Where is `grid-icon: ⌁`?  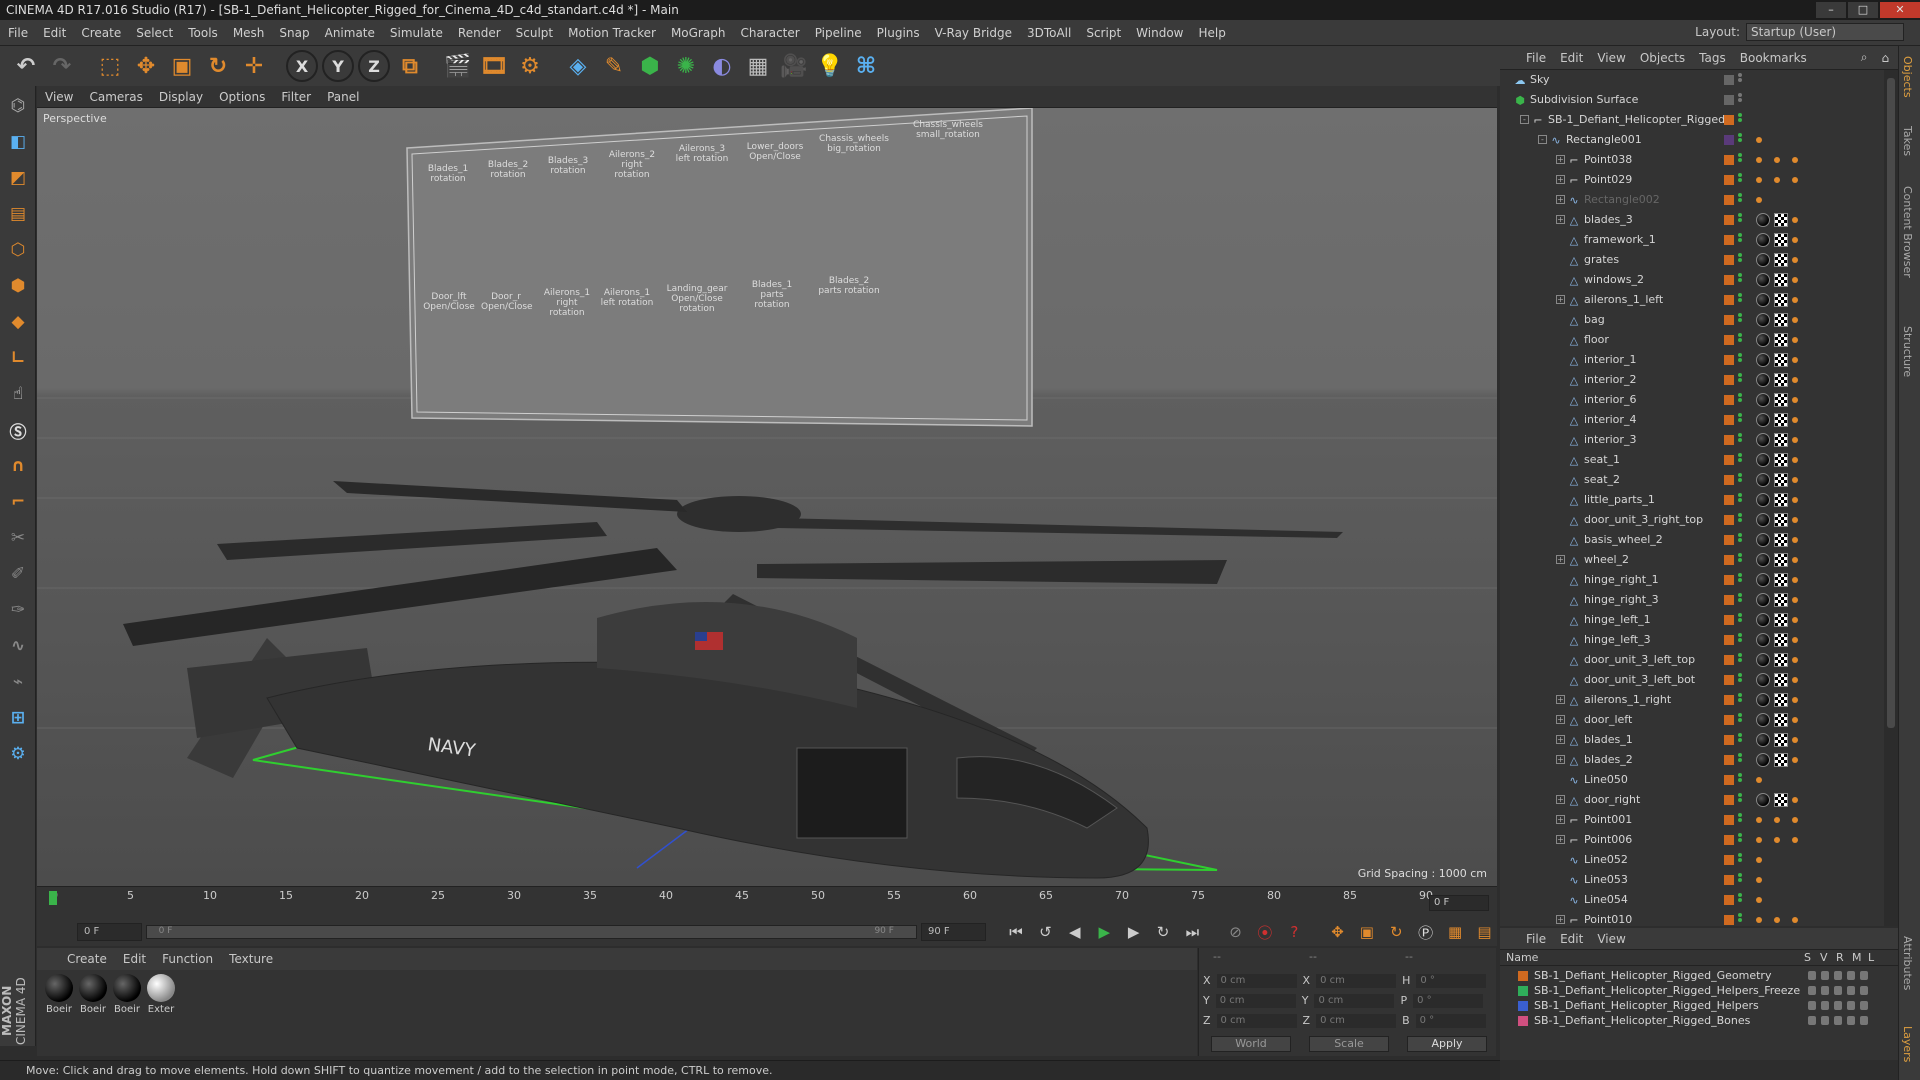 grid-icon: ⌁ is located at coordinates (18, 682).